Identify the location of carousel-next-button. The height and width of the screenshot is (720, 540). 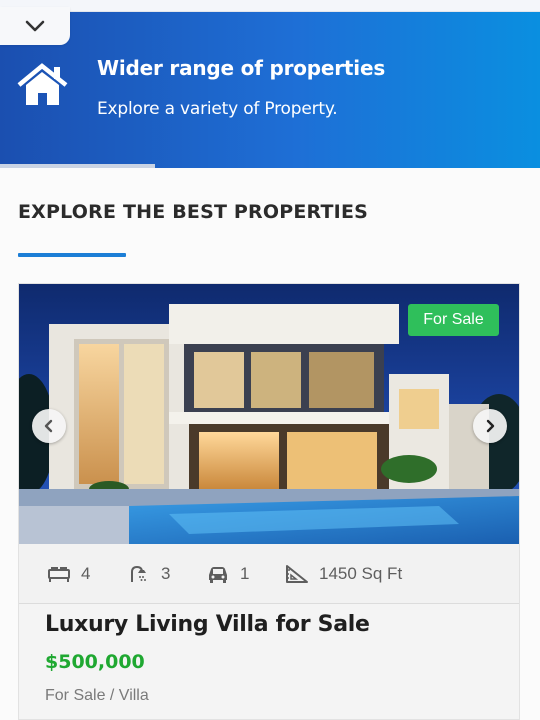
(490, 426).